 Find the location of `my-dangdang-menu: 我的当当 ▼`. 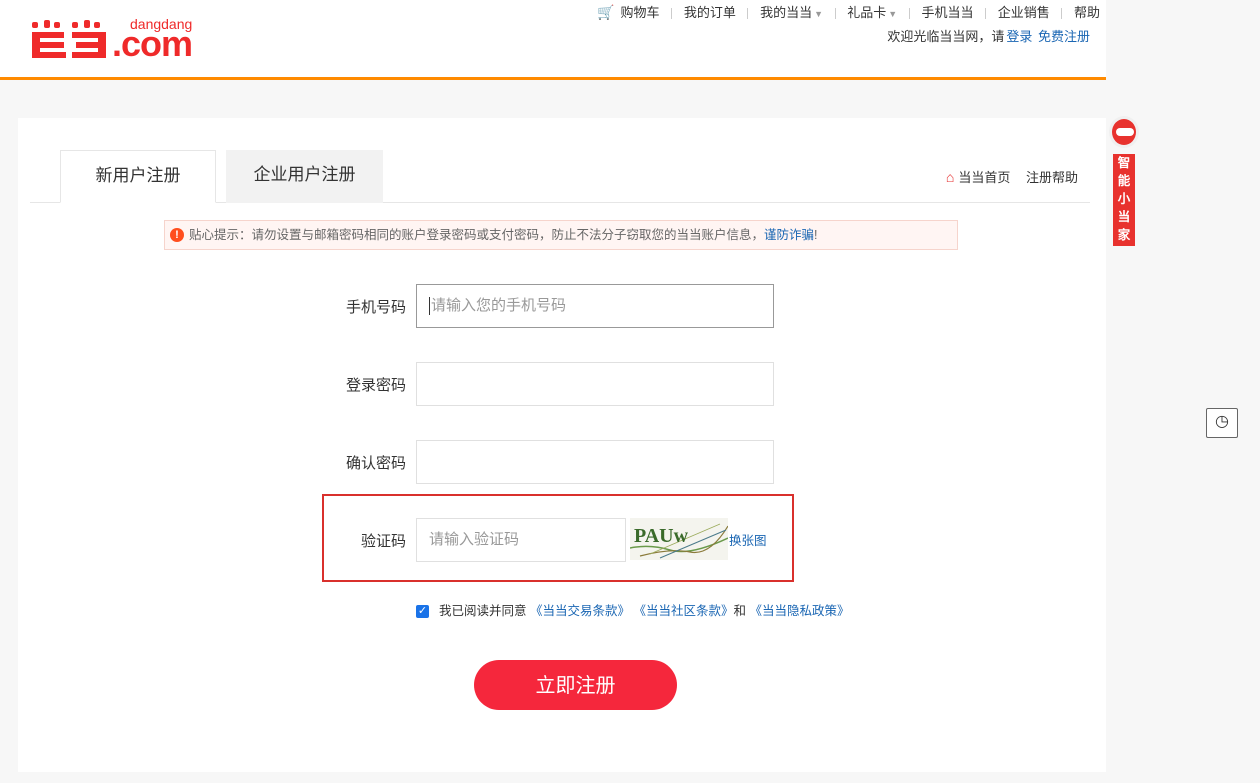

my-dangdang-menu: 我的当当 ▼ is located at coordinates (791, 11).